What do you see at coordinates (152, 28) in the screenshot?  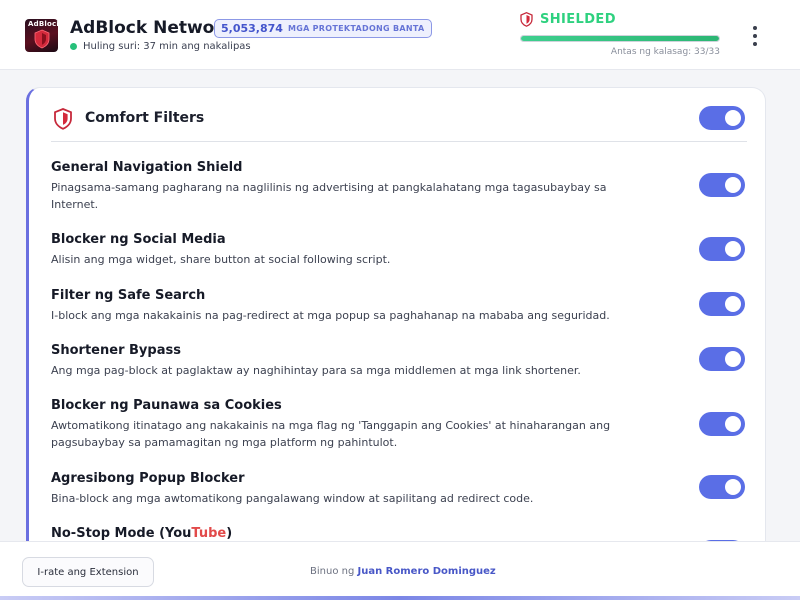 I see `app-title: AdBlock Network` at bounding box center [152, 28].